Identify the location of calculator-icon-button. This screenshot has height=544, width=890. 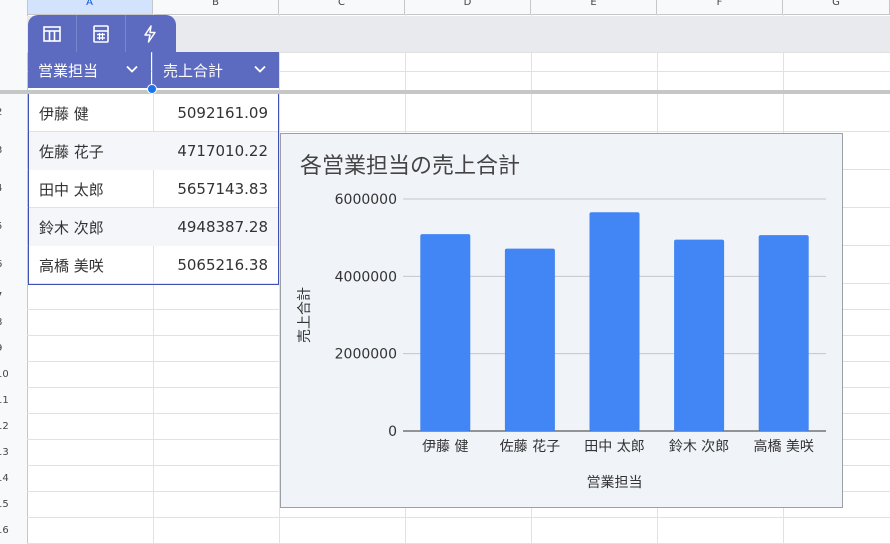
(101, 33).